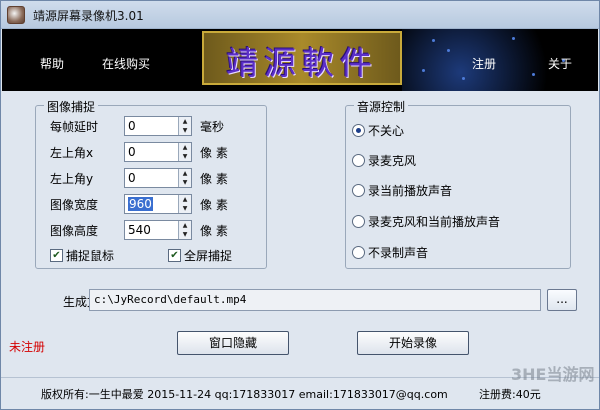  What do you see at coordinates (434, 222) in the screenshot?
I see `audio-option-label: 录麦克风和当前播放声音` at bounding box center [434, 222].